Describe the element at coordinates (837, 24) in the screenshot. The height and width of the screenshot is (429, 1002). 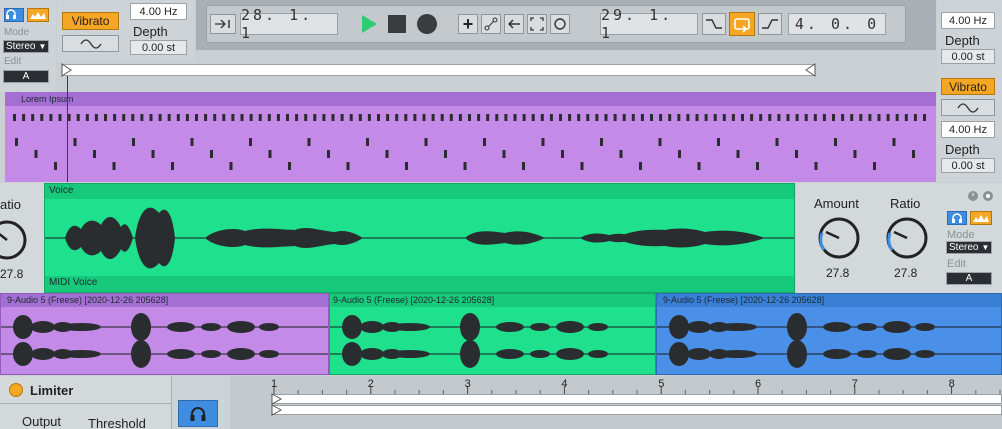
I see `loop-length-display: 4. 0. 0` at that location.